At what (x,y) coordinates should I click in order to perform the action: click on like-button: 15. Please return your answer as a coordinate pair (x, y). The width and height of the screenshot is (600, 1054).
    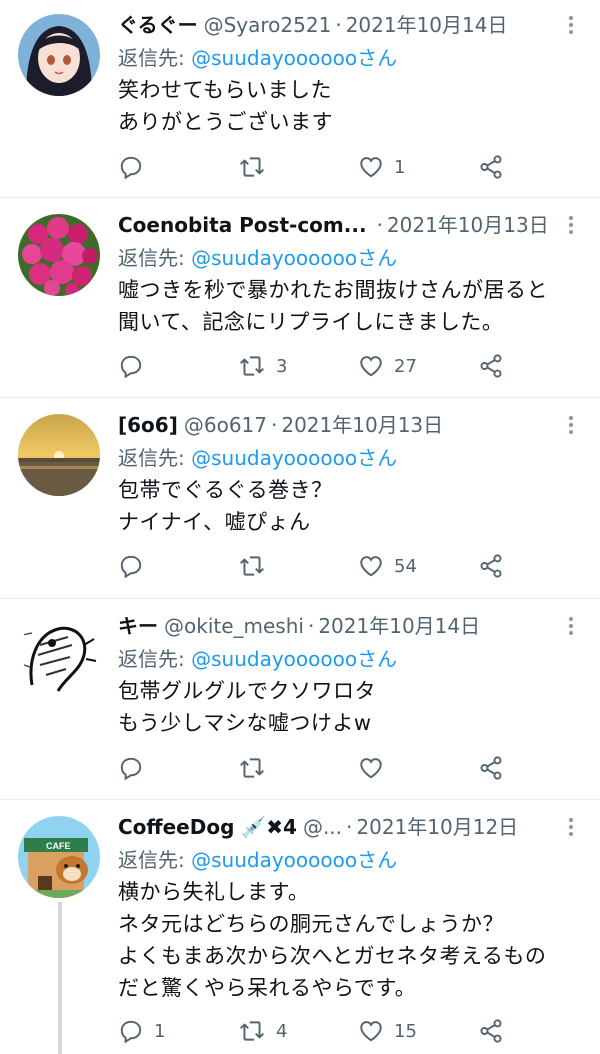
    Looking at the image, I should click on (387, 1031).